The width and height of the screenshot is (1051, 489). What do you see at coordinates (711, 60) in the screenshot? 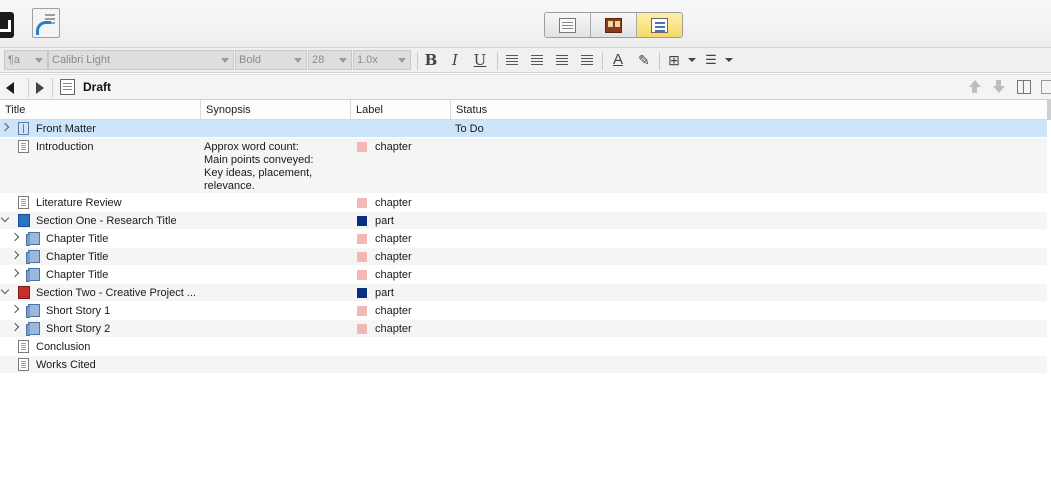
I see `list-icon: ☰` at bounding box center [711, 60].